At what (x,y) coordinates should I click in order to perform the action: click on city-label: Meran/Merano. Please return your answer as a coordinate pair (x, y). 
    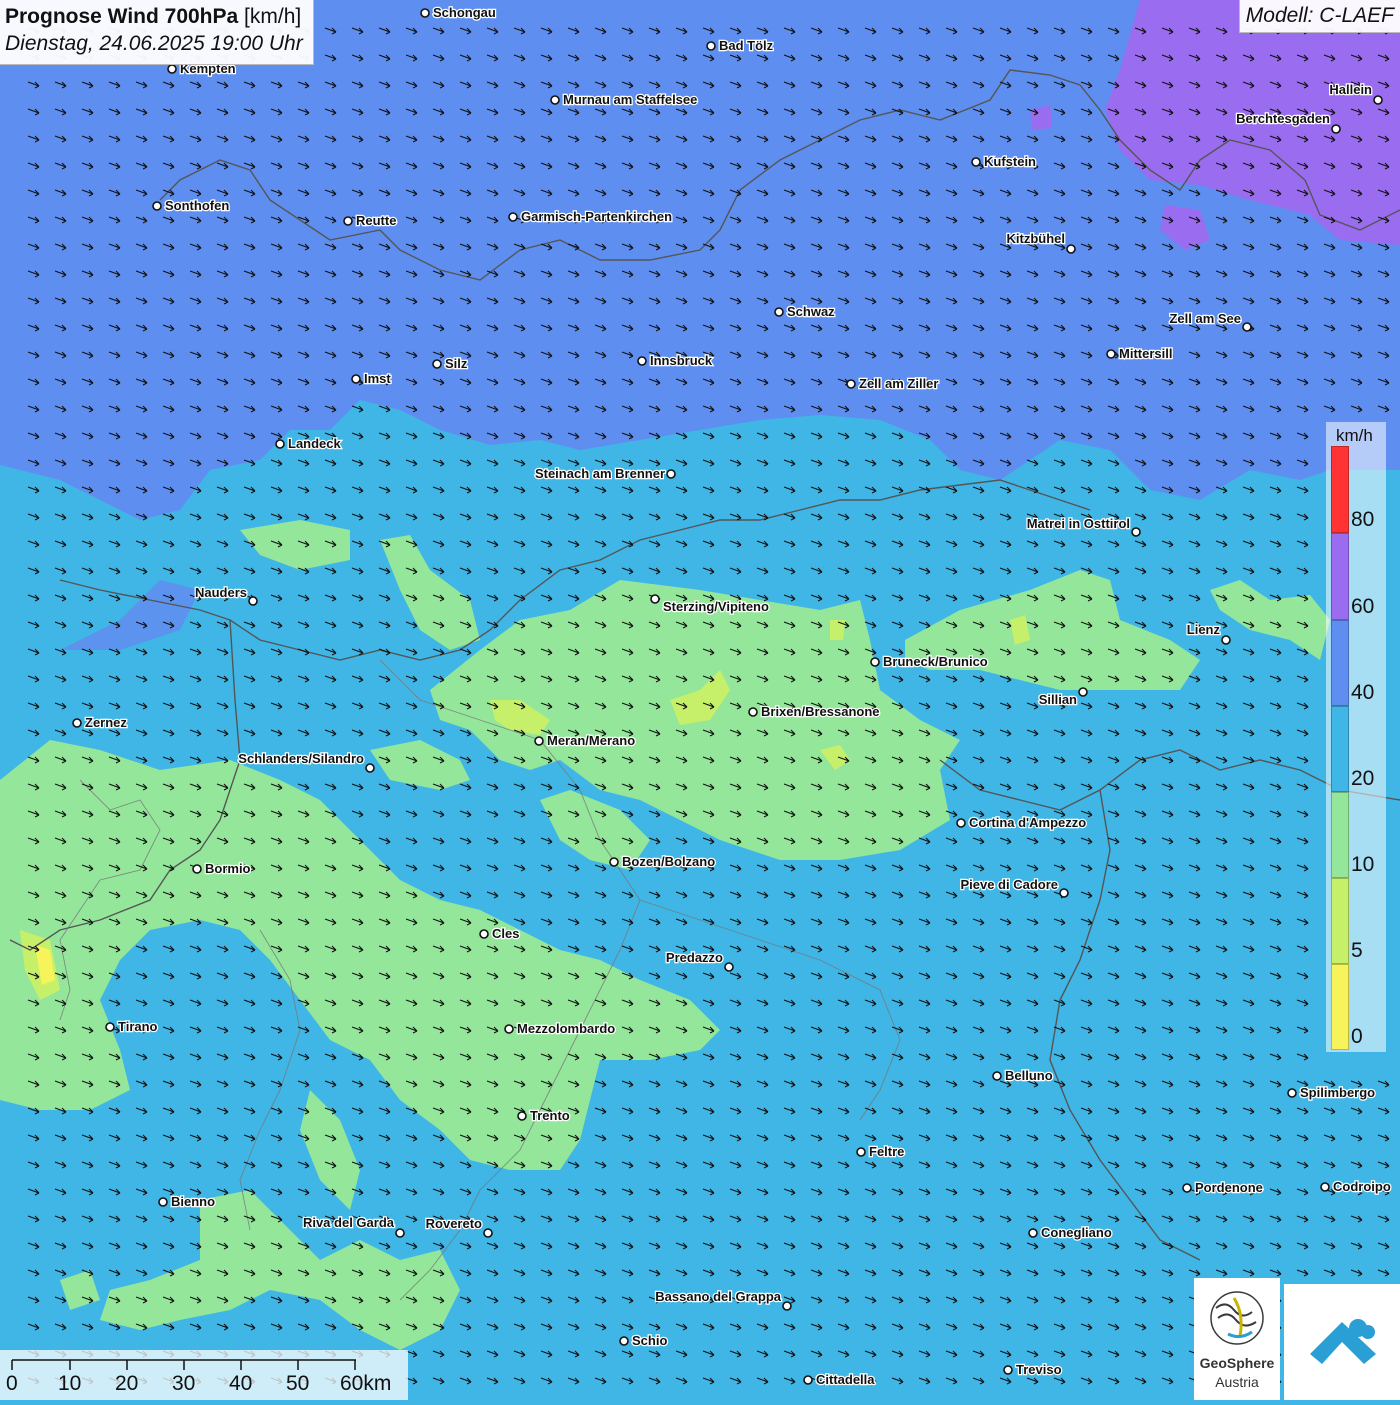
    Looking at the image, I should click on (591, 740).